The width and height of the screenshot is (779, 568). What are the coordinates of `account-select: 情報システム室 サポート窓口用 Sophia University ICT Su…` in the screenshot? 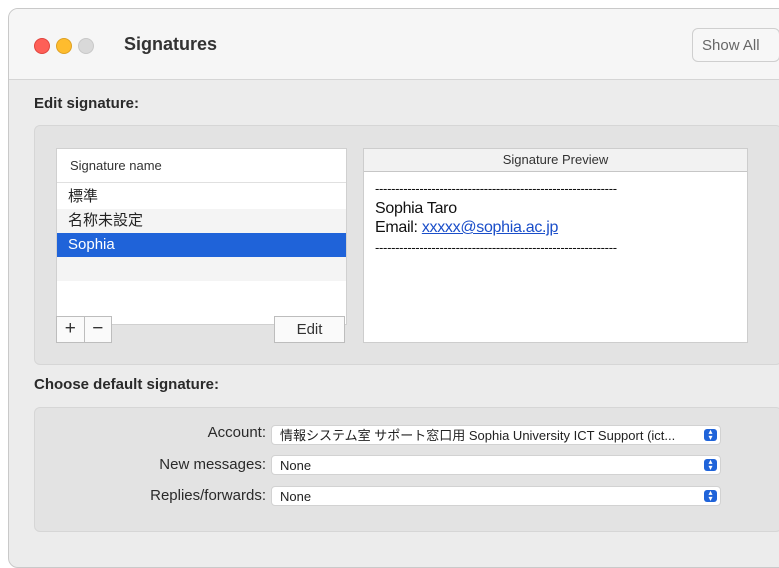 It's located at (496, 435).